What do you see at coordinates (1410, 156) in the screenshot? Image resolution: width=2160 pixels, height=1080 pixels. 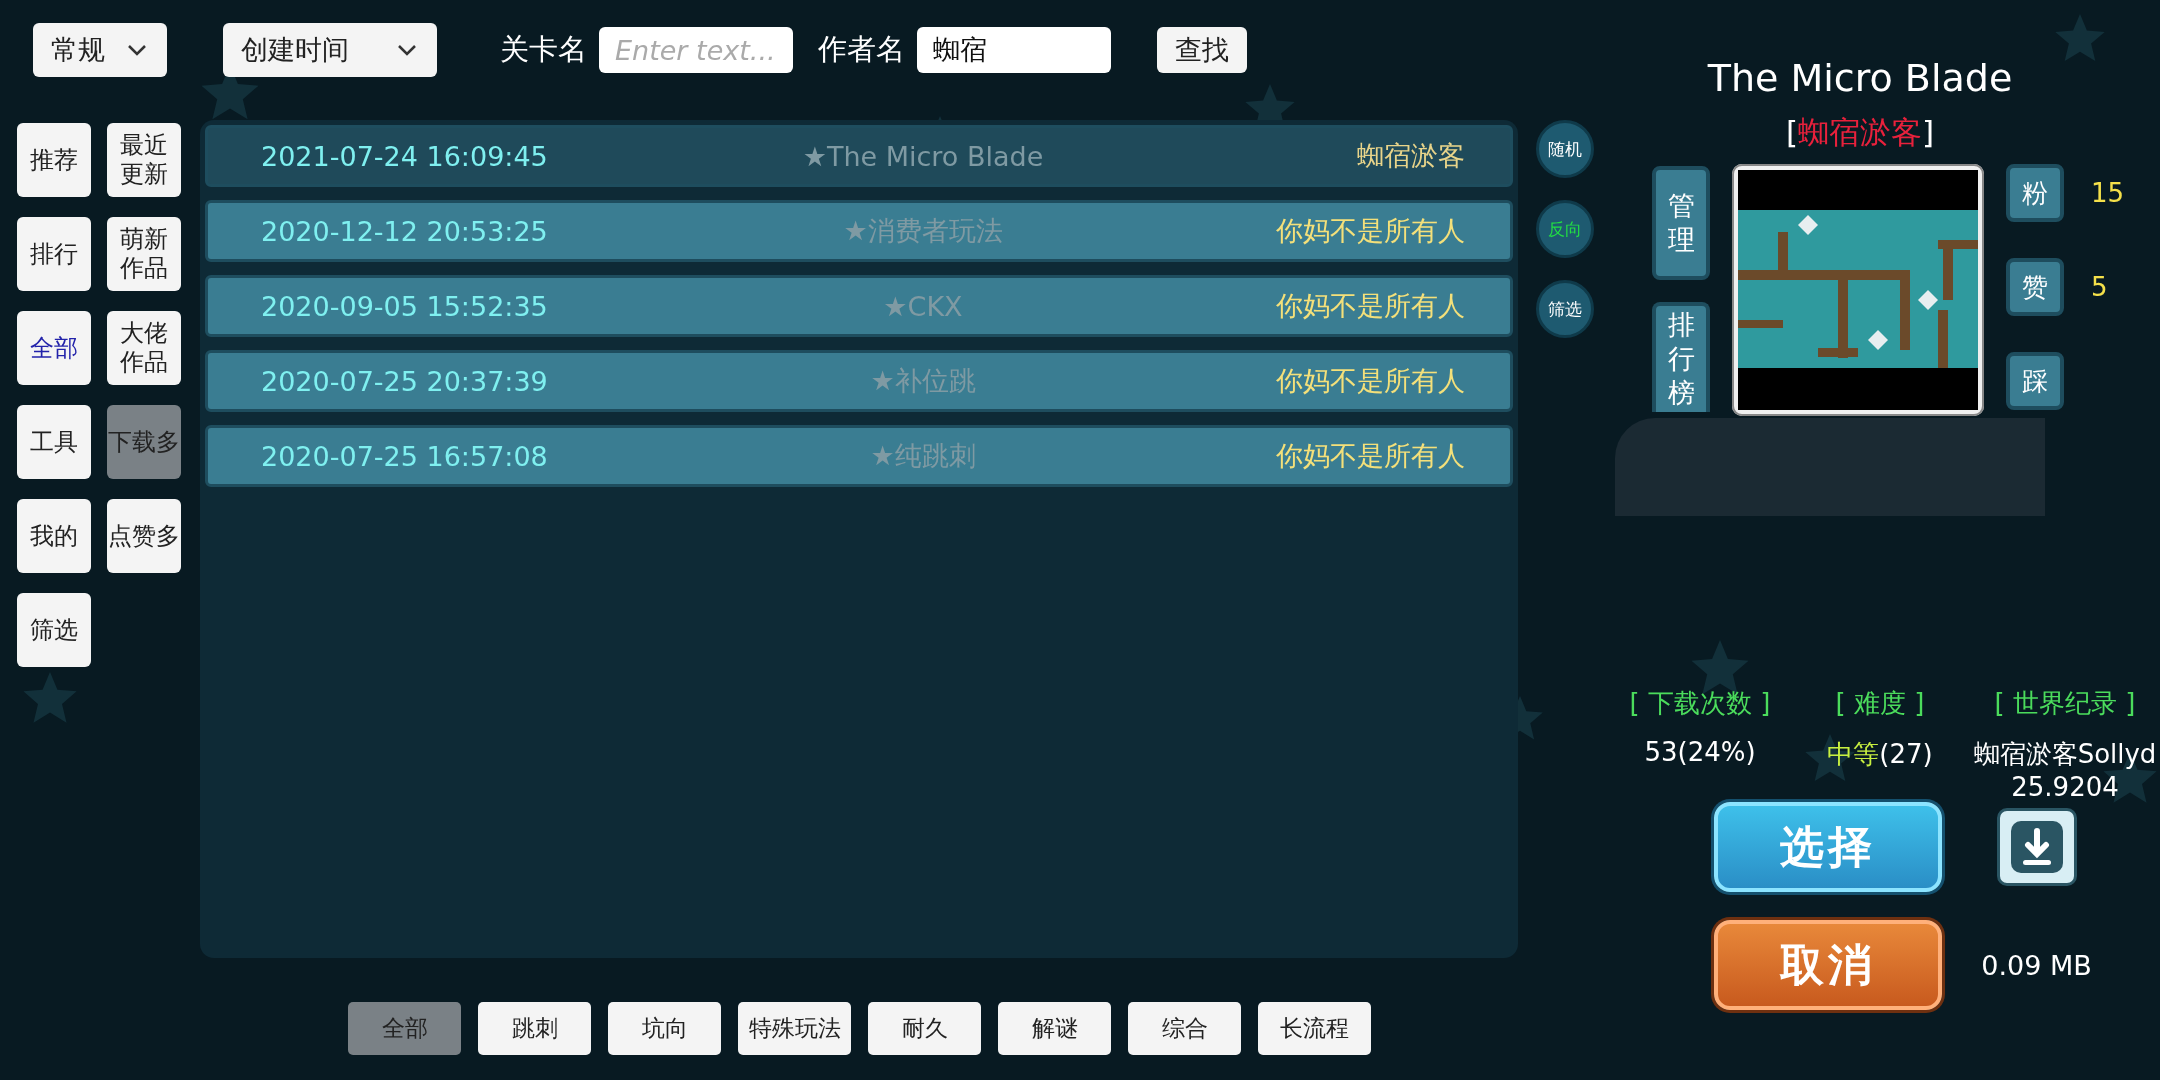 I see `level-author: 蜘宿淤客` at bounding box center [1410, 156].